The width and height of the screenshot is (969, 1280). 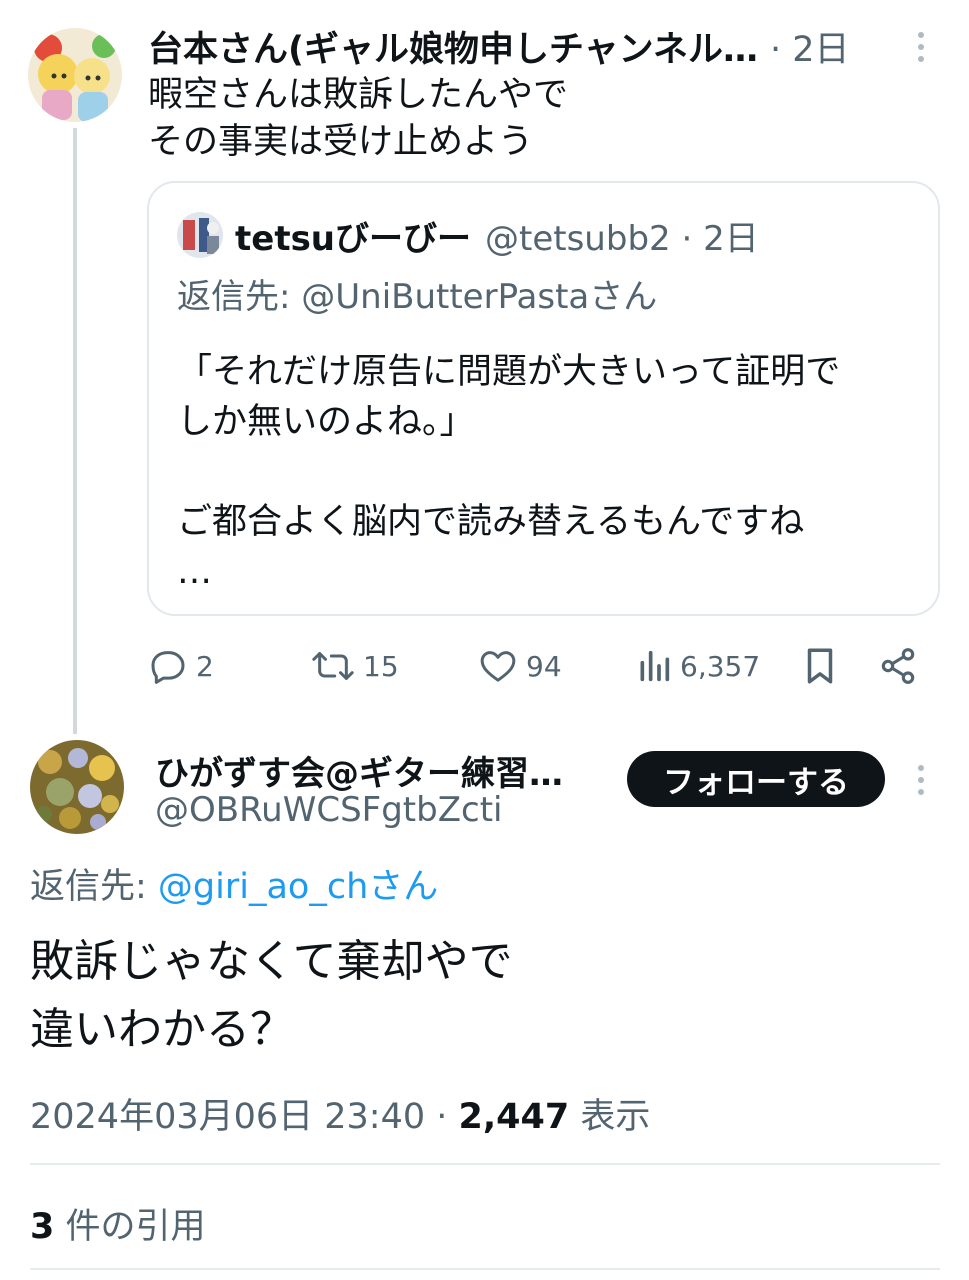 What do you see at coordinates (341, 142) in the screenshot?
I see `parent-text-line: その事実は受け止めよう` at bounding box center [341, 142].